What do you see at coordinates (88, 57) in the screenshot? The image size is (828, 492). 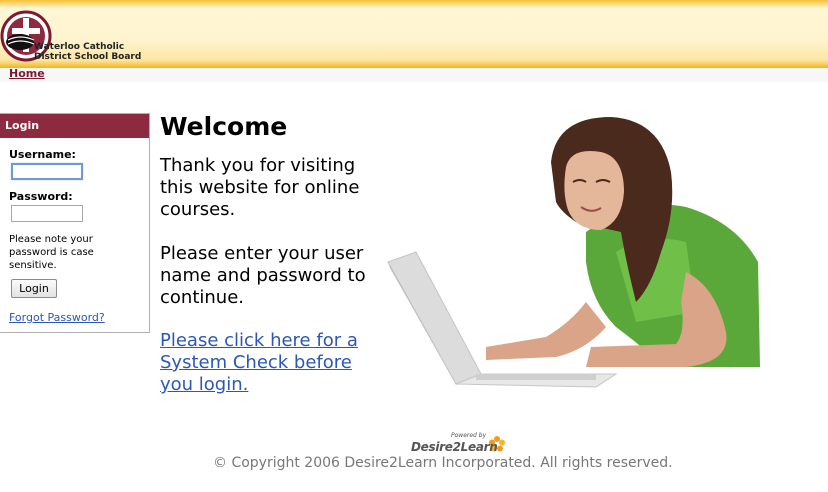 I see `org-name-line2: District School Board` at bounding box center [88, 57].